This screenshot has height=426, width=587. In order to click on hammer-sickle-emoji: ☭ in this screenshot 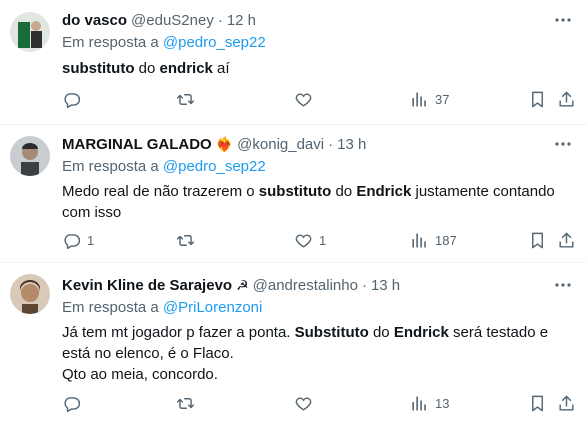, I will do `click(242, 284)`.